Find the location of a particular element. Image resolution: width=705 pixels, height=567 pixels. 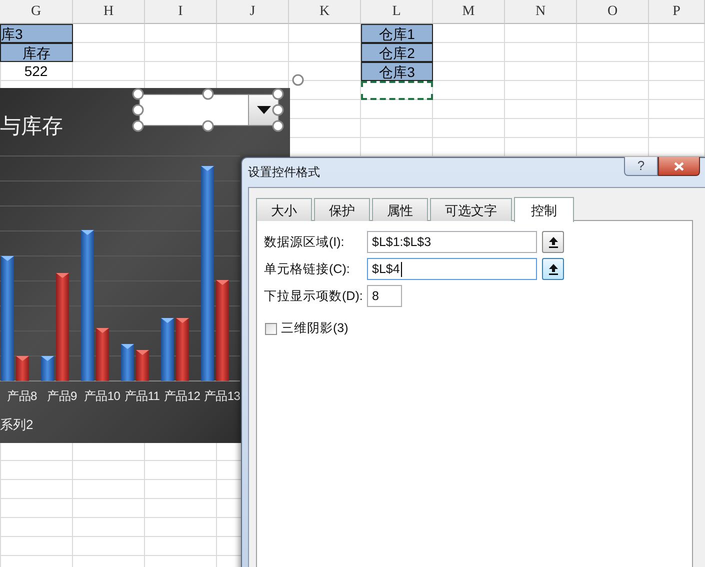

field-label: 单元格链接(C): is located at coordinates (307, 269).